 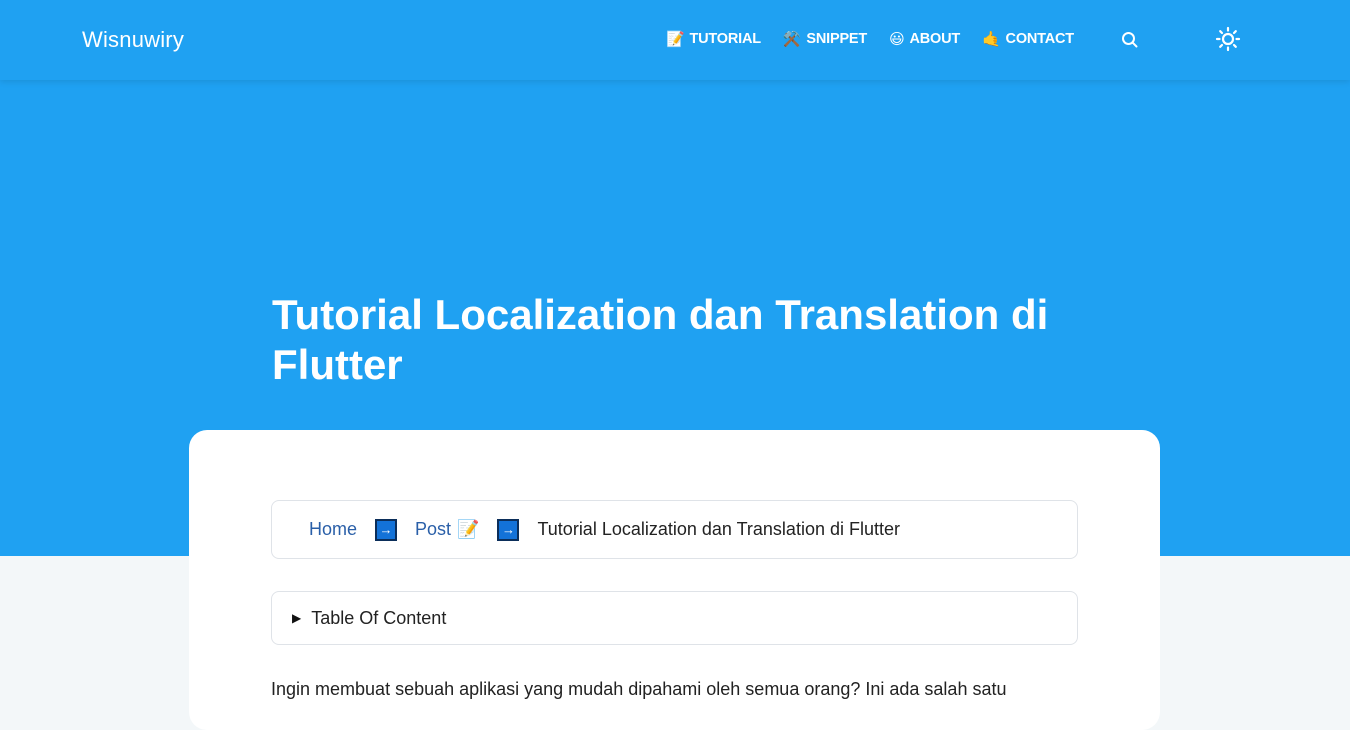 I want to click on nav-snippet: ⚒️ SNIPPET, so click(x=825, y=39).